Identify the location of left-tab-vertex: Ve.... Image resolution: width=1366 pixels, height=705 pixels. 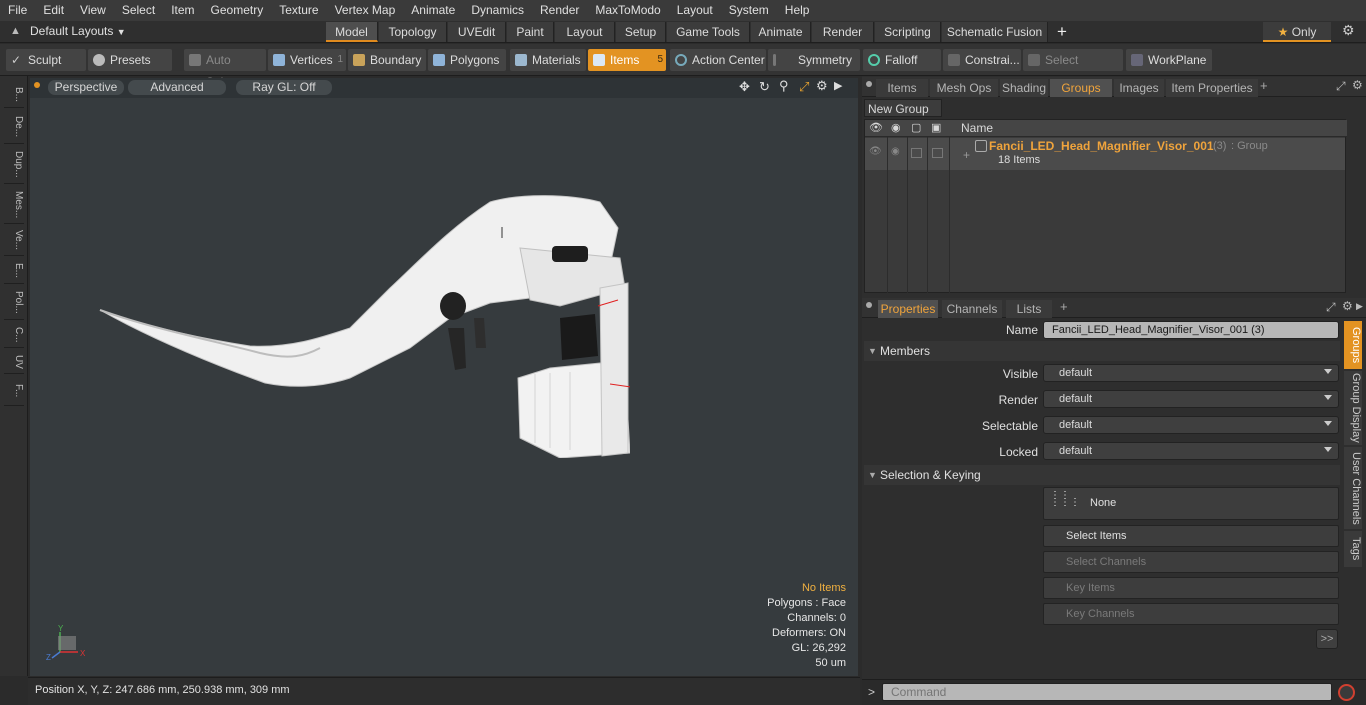
(14, 241).